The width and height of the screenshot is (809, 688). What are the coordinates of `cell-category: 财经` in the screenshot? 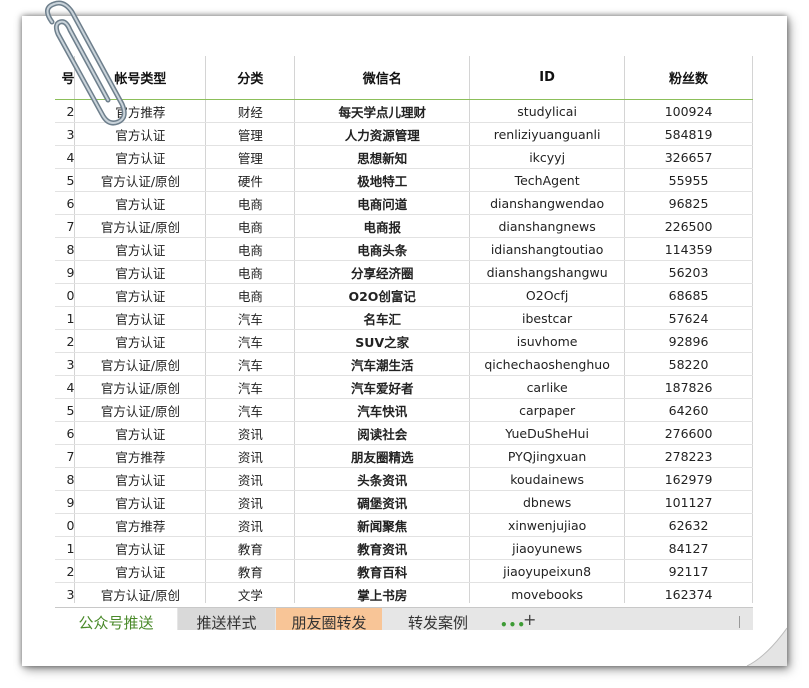 It's located at (250, 111).